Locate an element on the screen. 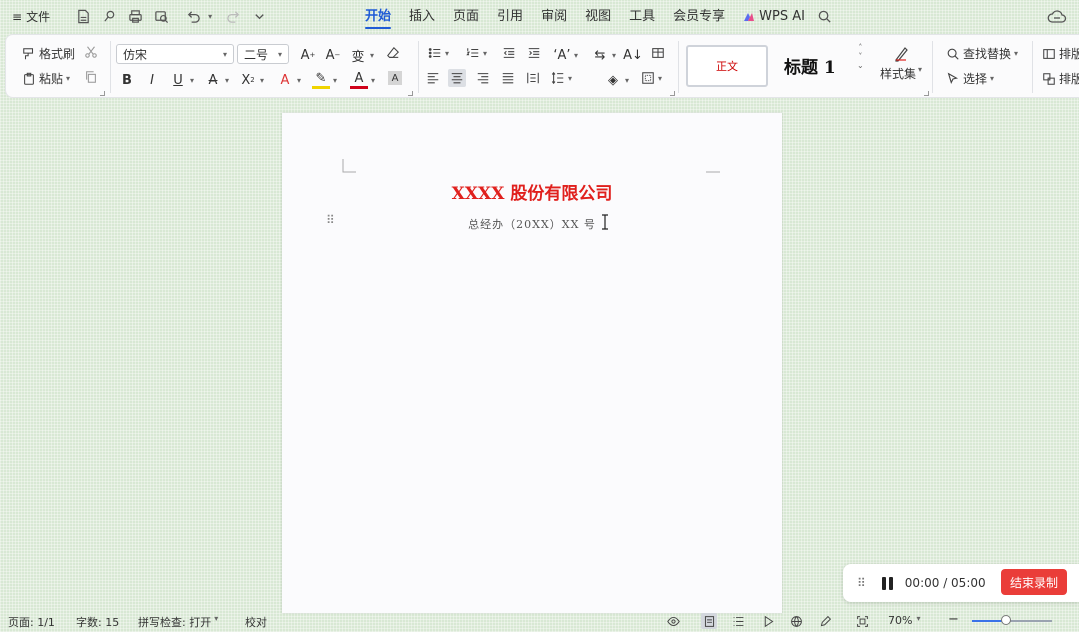 This screenshot has height=632, width=1079. tab-member: 会员专享 is located at coordinates (699, 16).